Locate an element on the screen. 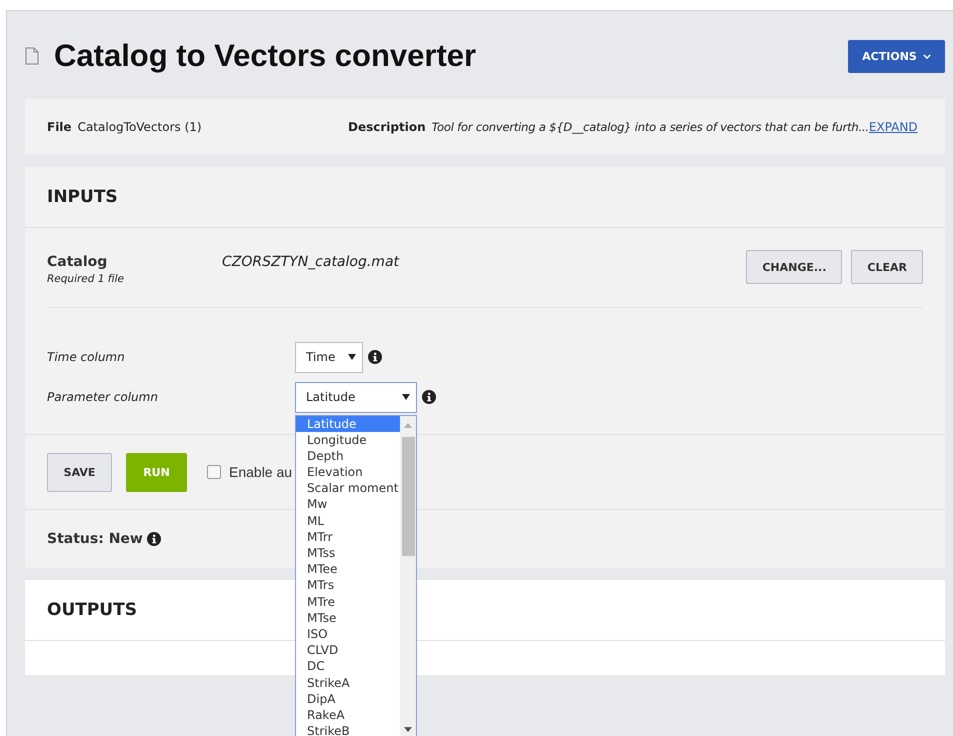 Image resolution: width=953 pixels, height=736 pixels. field-label: Time column is located at coordinates (86, 357).